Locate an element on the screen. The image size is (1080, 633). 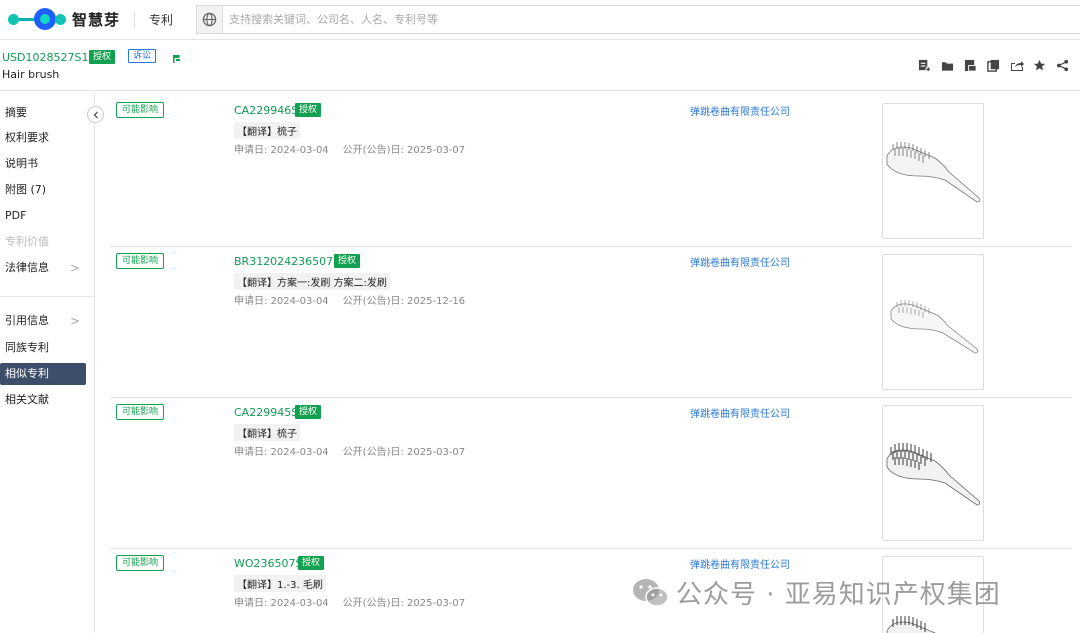
sidebar-item-drawings: 附图 (7) is located at coordinates (43, 190).